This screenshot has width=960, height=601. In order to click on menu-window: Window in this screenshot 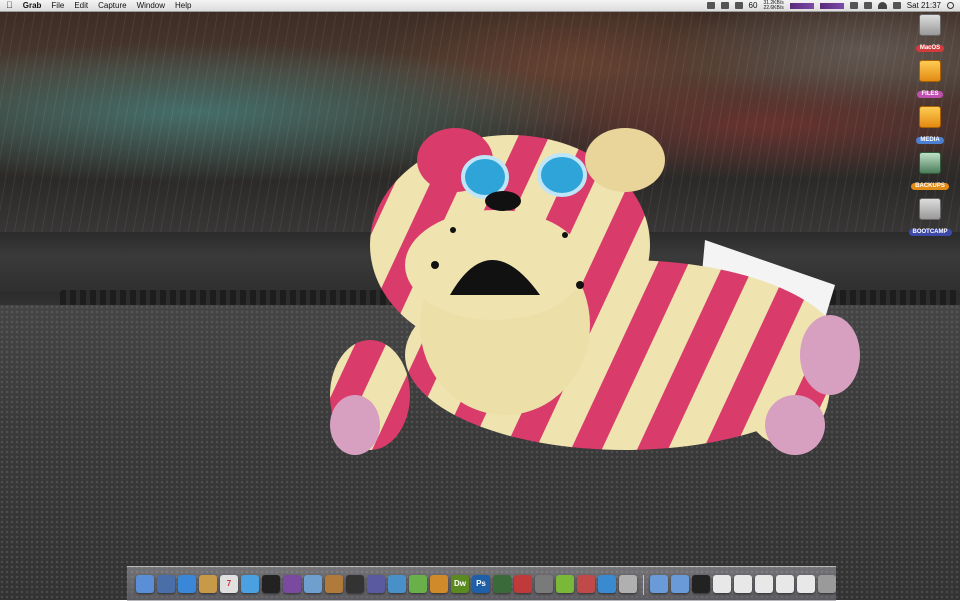, I will do `click(151, 5)`.